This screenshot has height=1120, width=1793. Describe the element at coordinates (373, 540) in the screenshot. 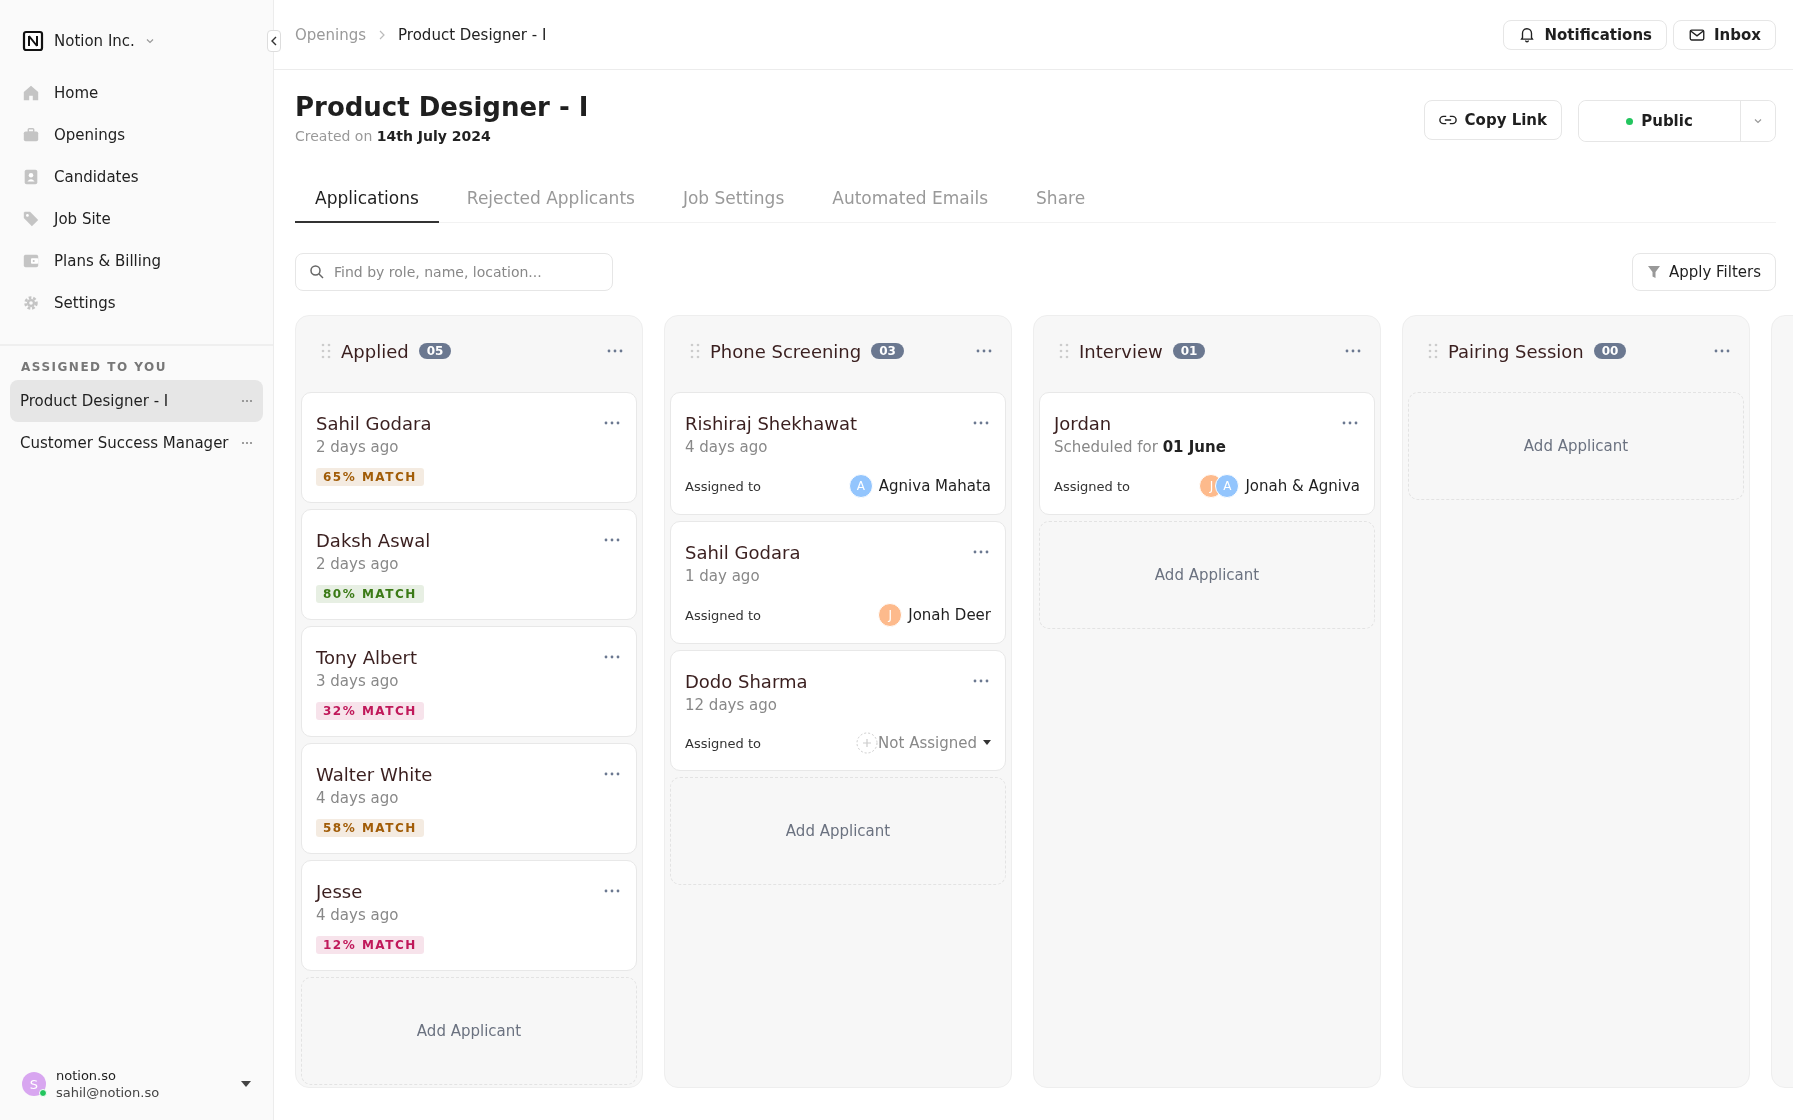

I see `applicant-name: Daksh Aswal` at that location.